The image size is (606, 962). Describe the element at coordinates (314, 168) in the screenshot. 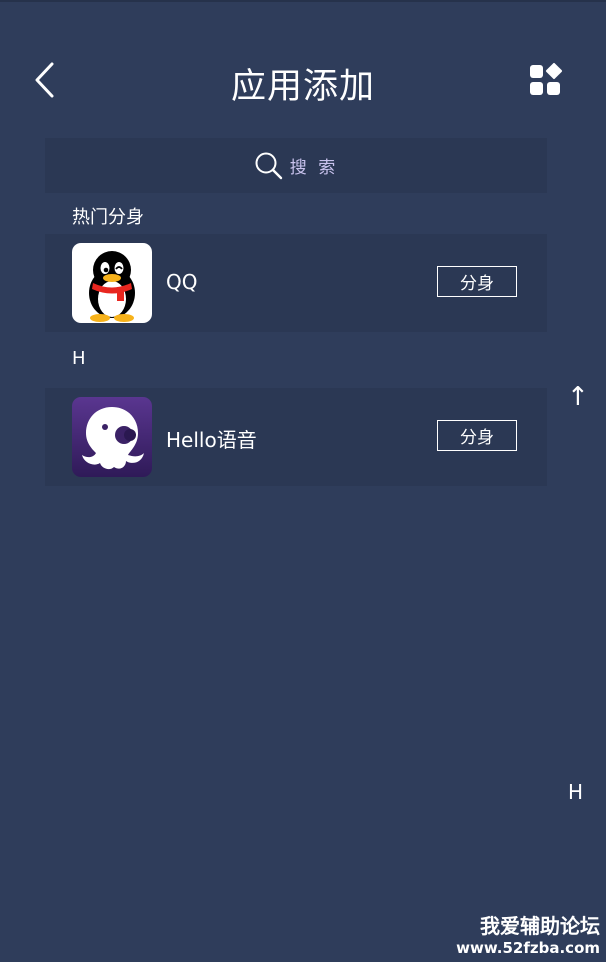

I see `search-label: 搜 索` at that location.